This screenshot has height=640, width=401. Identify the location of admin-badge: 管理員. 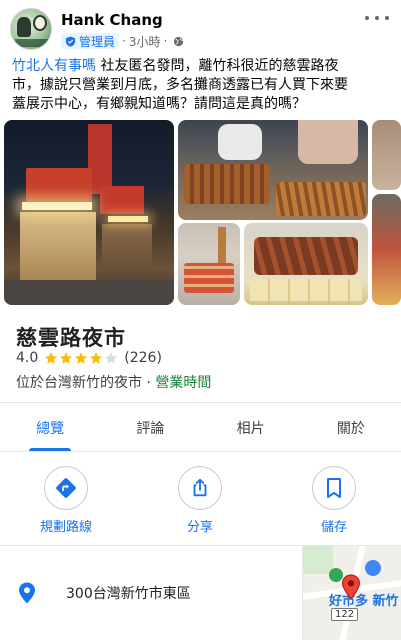
(90, 41).